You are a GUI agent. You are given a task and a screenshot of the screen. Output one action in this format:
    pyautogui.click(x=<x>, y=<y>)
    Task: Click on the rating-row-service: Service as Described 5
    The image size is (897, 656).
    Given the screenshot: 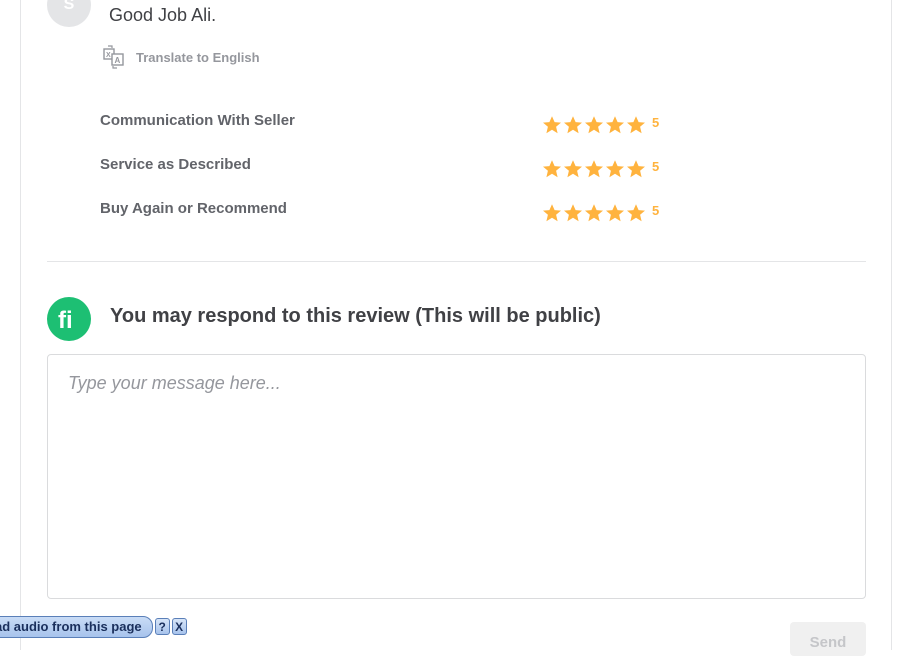 What is the action you would take?
    pyautogui.click(x=400, y=168)
    